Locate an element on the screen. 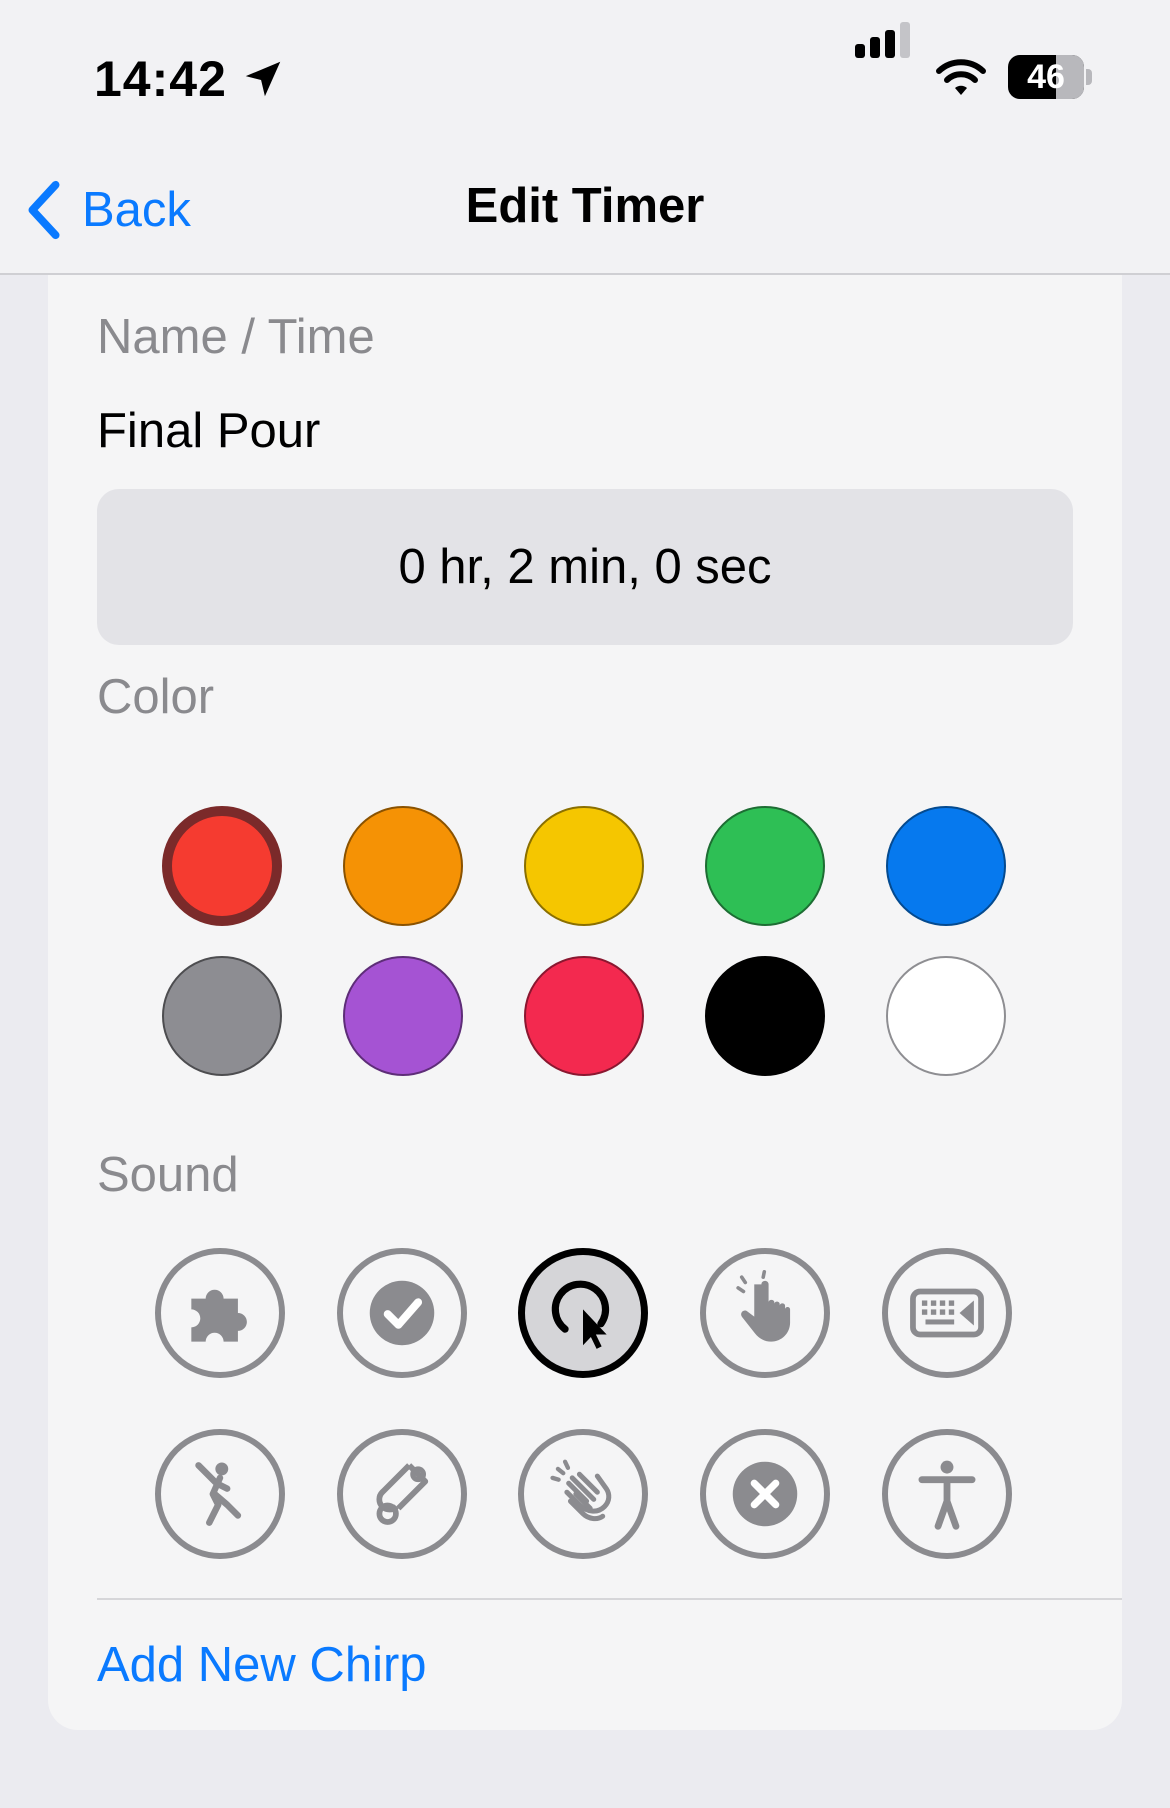 This screenshot has height=1808, width=1170. accessibility-icon is located at coordinates (947, 1495).